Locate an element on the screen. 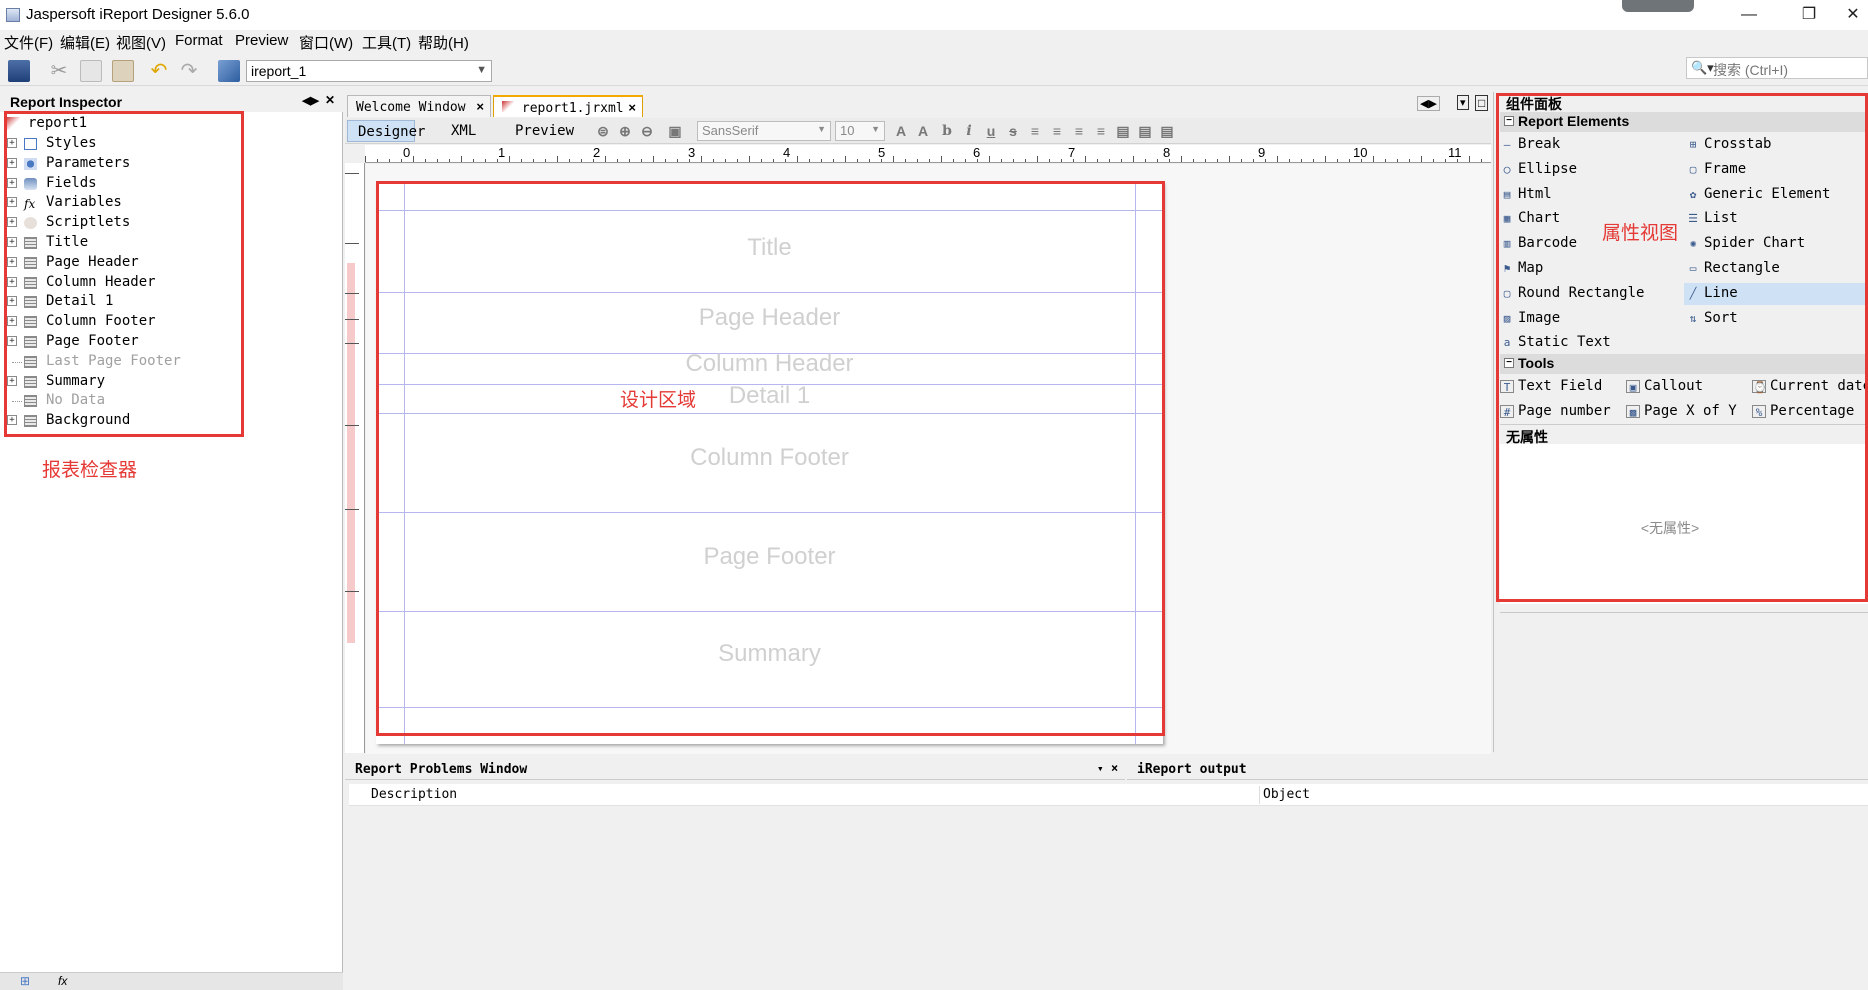 The width and height of the screenshot is (1868, 990). menu-format: Format is located at coordinates (199, 40).